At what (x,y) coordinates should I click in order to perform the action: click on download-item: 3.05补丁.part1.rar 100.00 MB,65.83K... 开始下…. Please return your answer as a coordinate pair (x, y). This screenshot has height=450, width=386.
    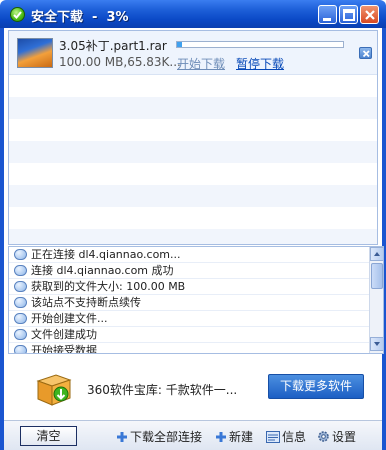
    Looking at the image, I should click on (193, 53).